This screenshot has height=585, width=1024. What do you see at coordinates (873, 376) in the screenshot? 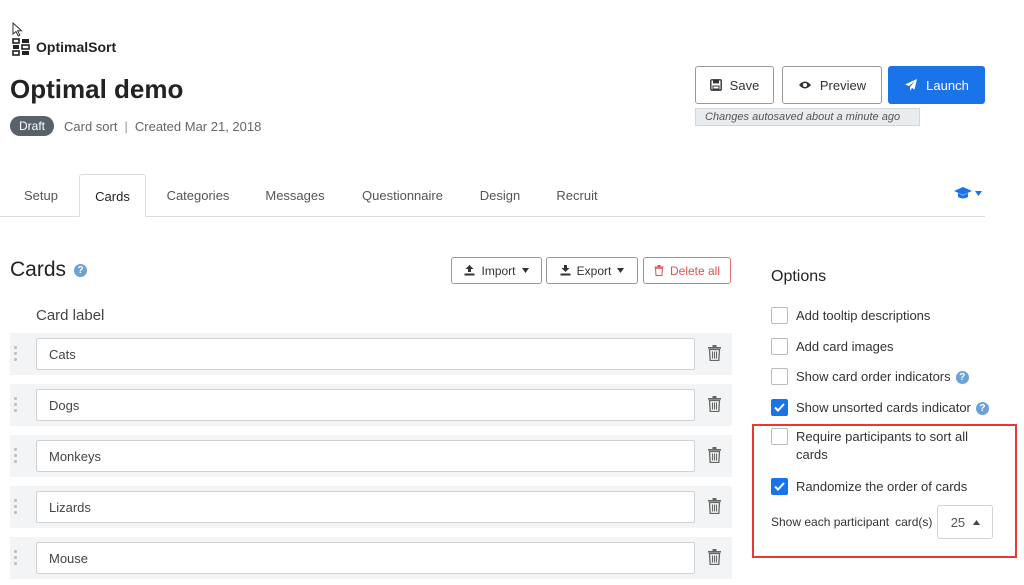
I see `option-label-text: Show card order indicators` at bounding box center [873, 376].